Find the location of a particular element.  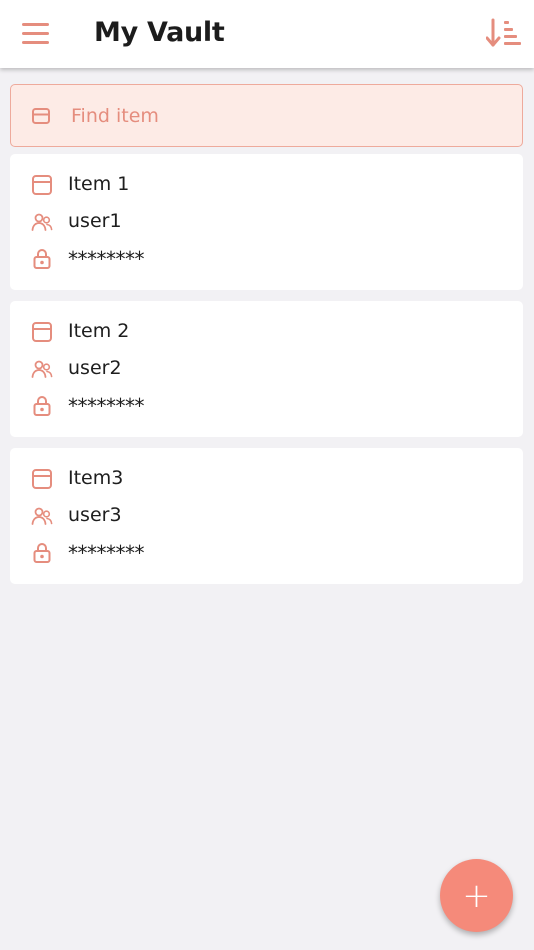

menu-button is located at coordinates (36, 34).